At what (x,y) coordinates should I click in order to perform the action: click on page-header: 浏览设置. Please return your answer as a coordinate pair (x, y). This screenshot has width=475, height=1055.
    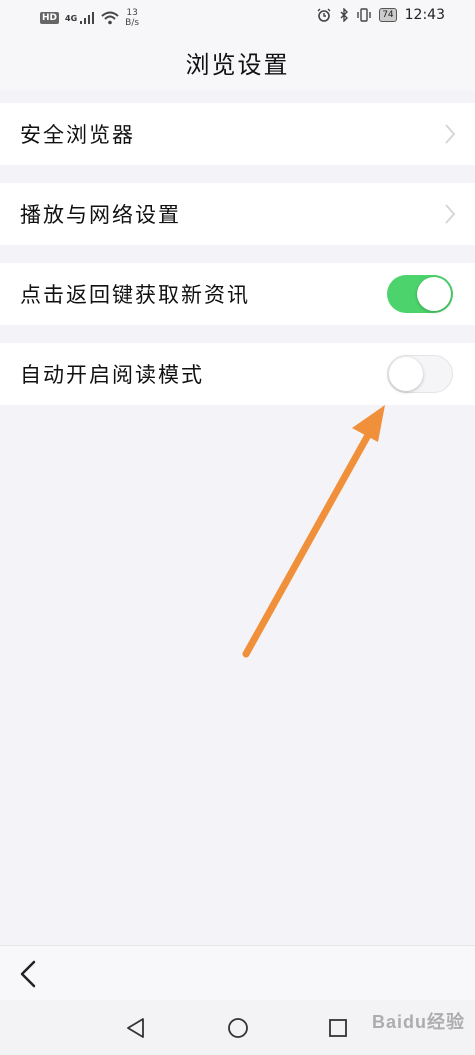
    Looking at the image, I should click on (237, 62).